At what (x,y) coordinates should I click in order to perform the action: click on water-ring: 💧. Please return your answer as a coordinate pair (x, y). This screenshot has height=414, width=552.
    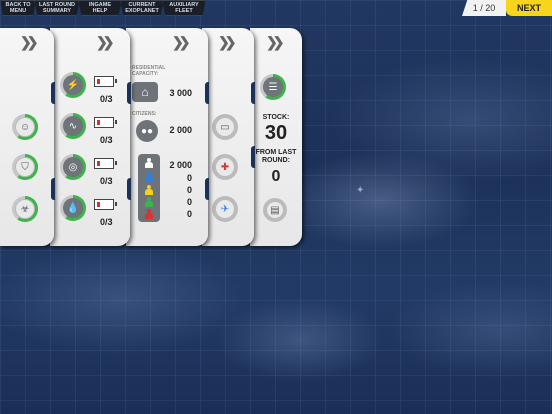
    Looking at the image, I should click on (73, 208).